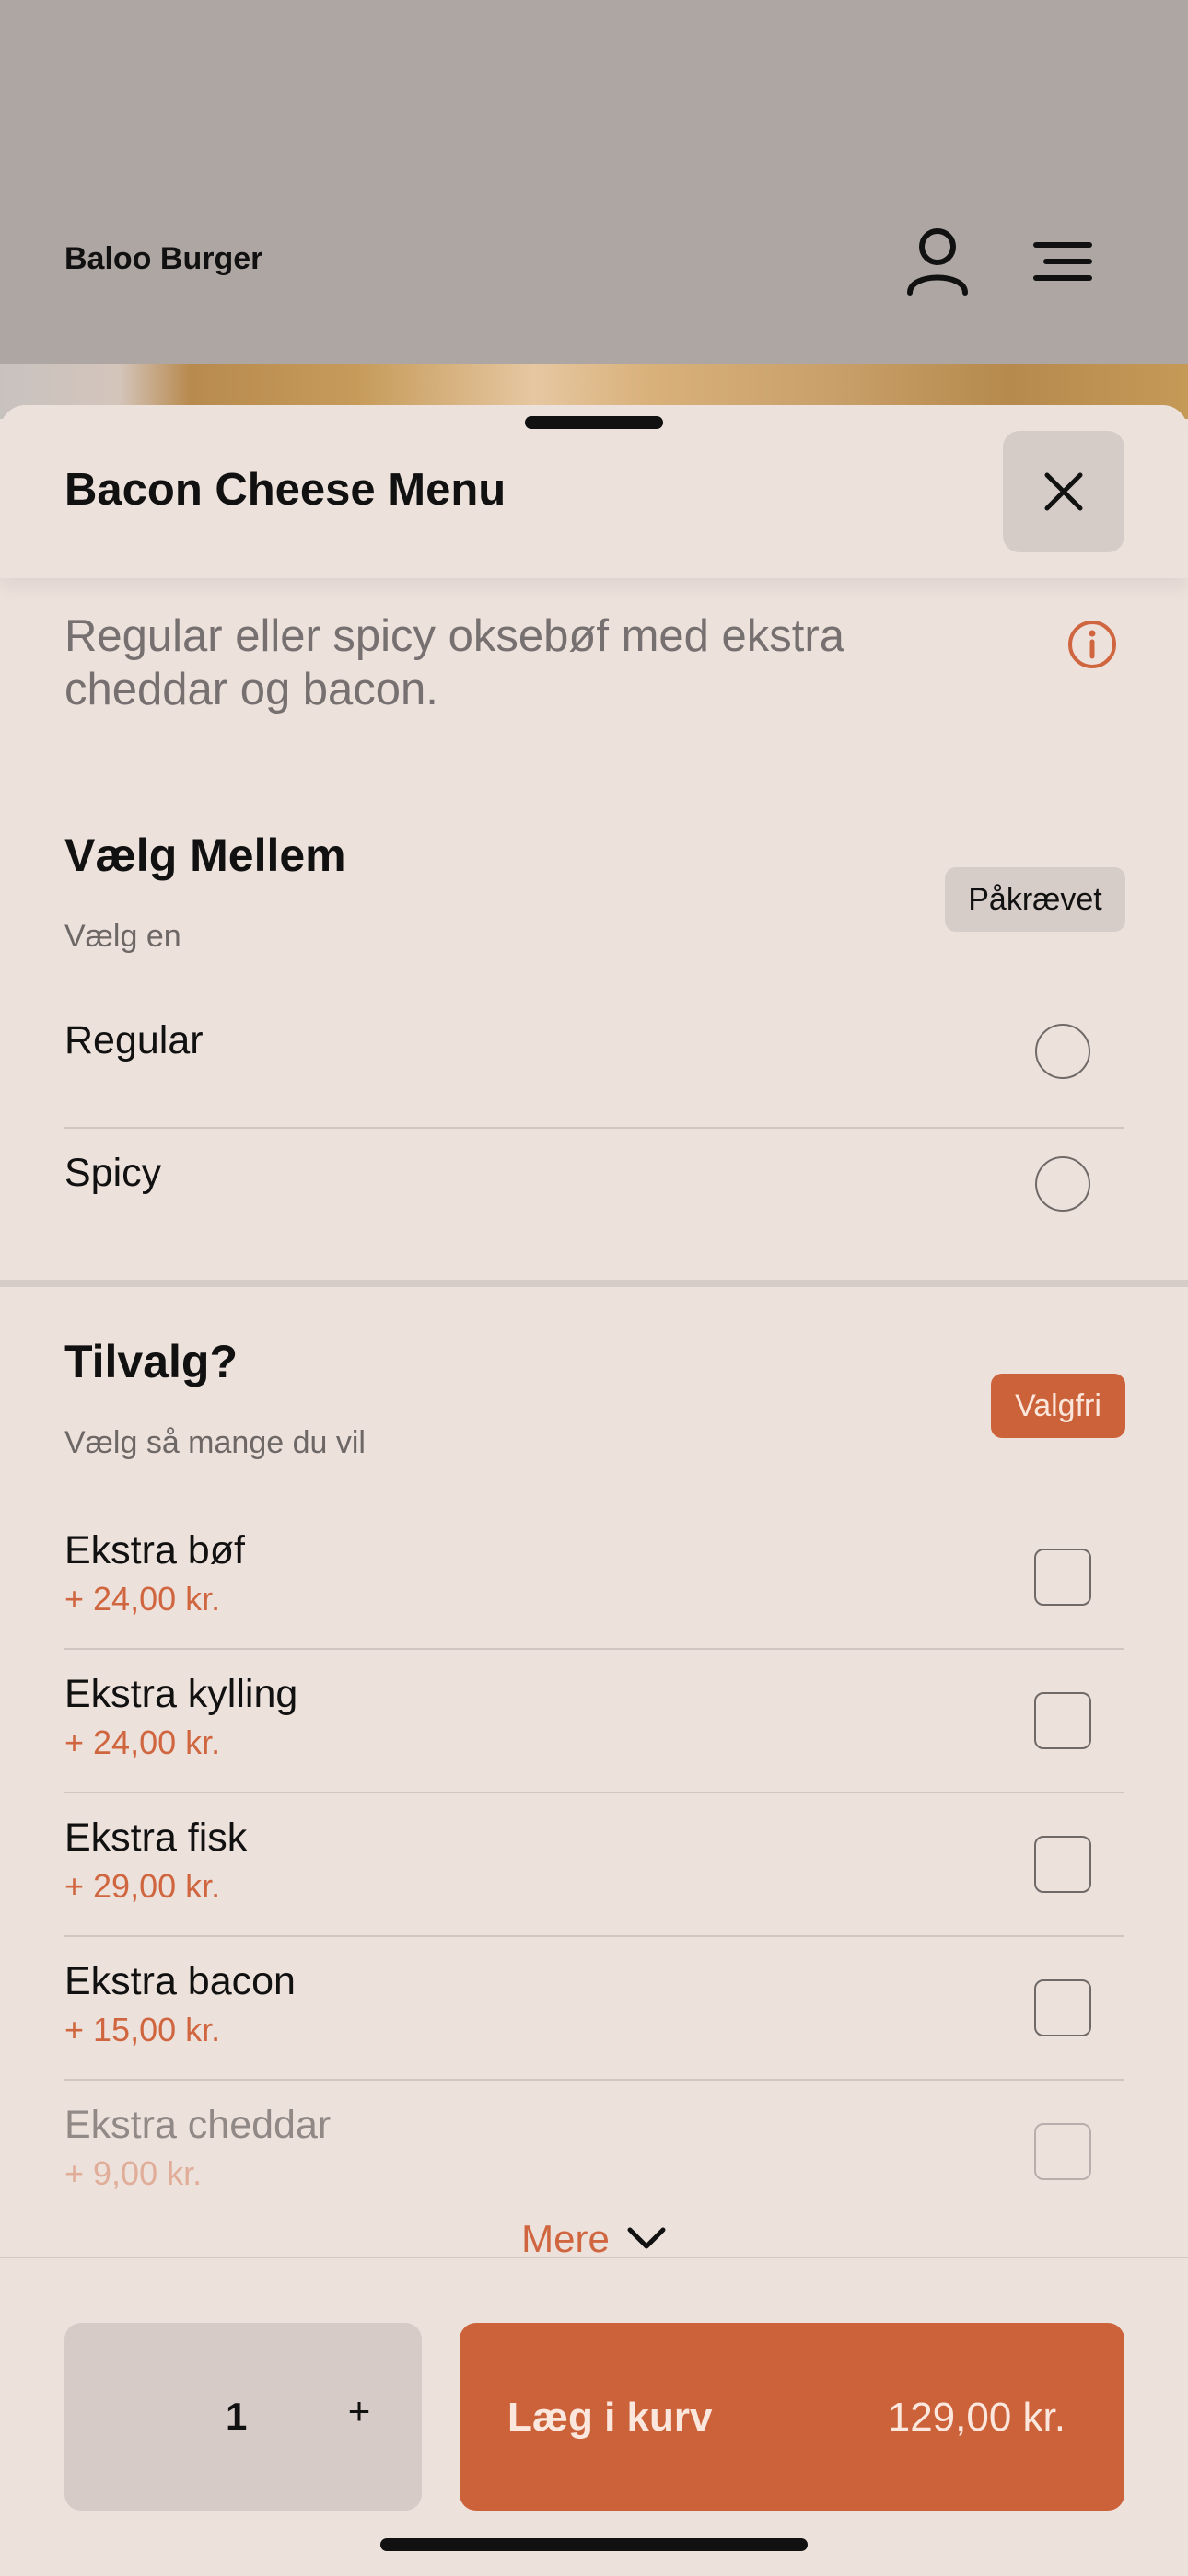  I want to click on sheet-header: Bacon Cheese Menu, so click(594, 491).